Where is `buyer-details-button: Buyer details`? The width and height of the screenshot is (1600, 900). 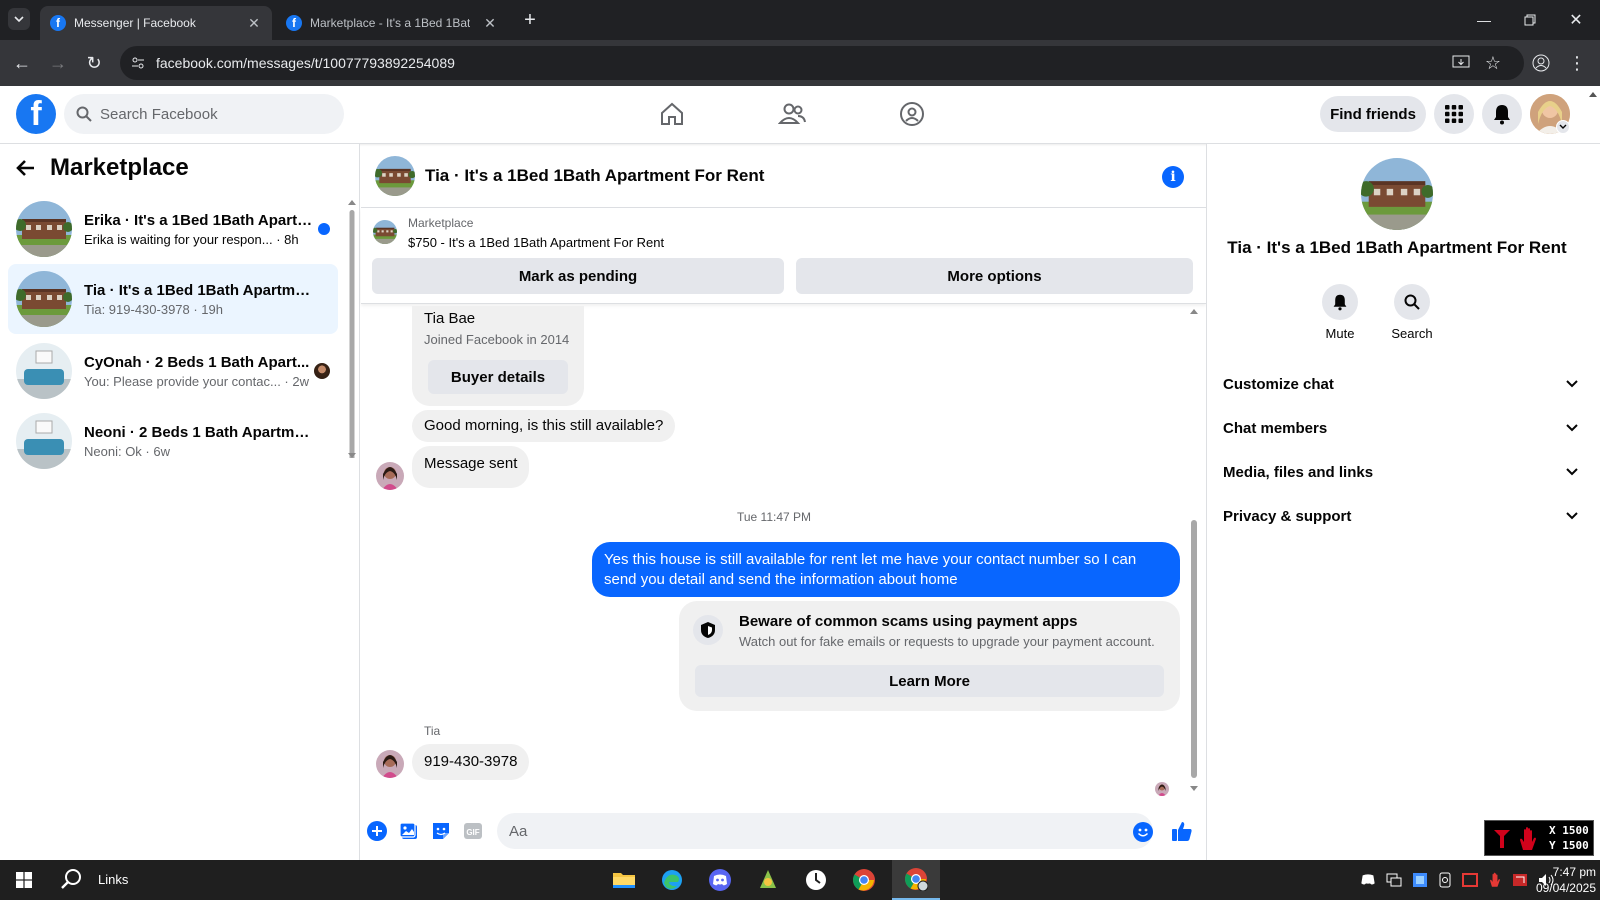
buyer-details-button: Buyer details is located at coordinates (498, 377).